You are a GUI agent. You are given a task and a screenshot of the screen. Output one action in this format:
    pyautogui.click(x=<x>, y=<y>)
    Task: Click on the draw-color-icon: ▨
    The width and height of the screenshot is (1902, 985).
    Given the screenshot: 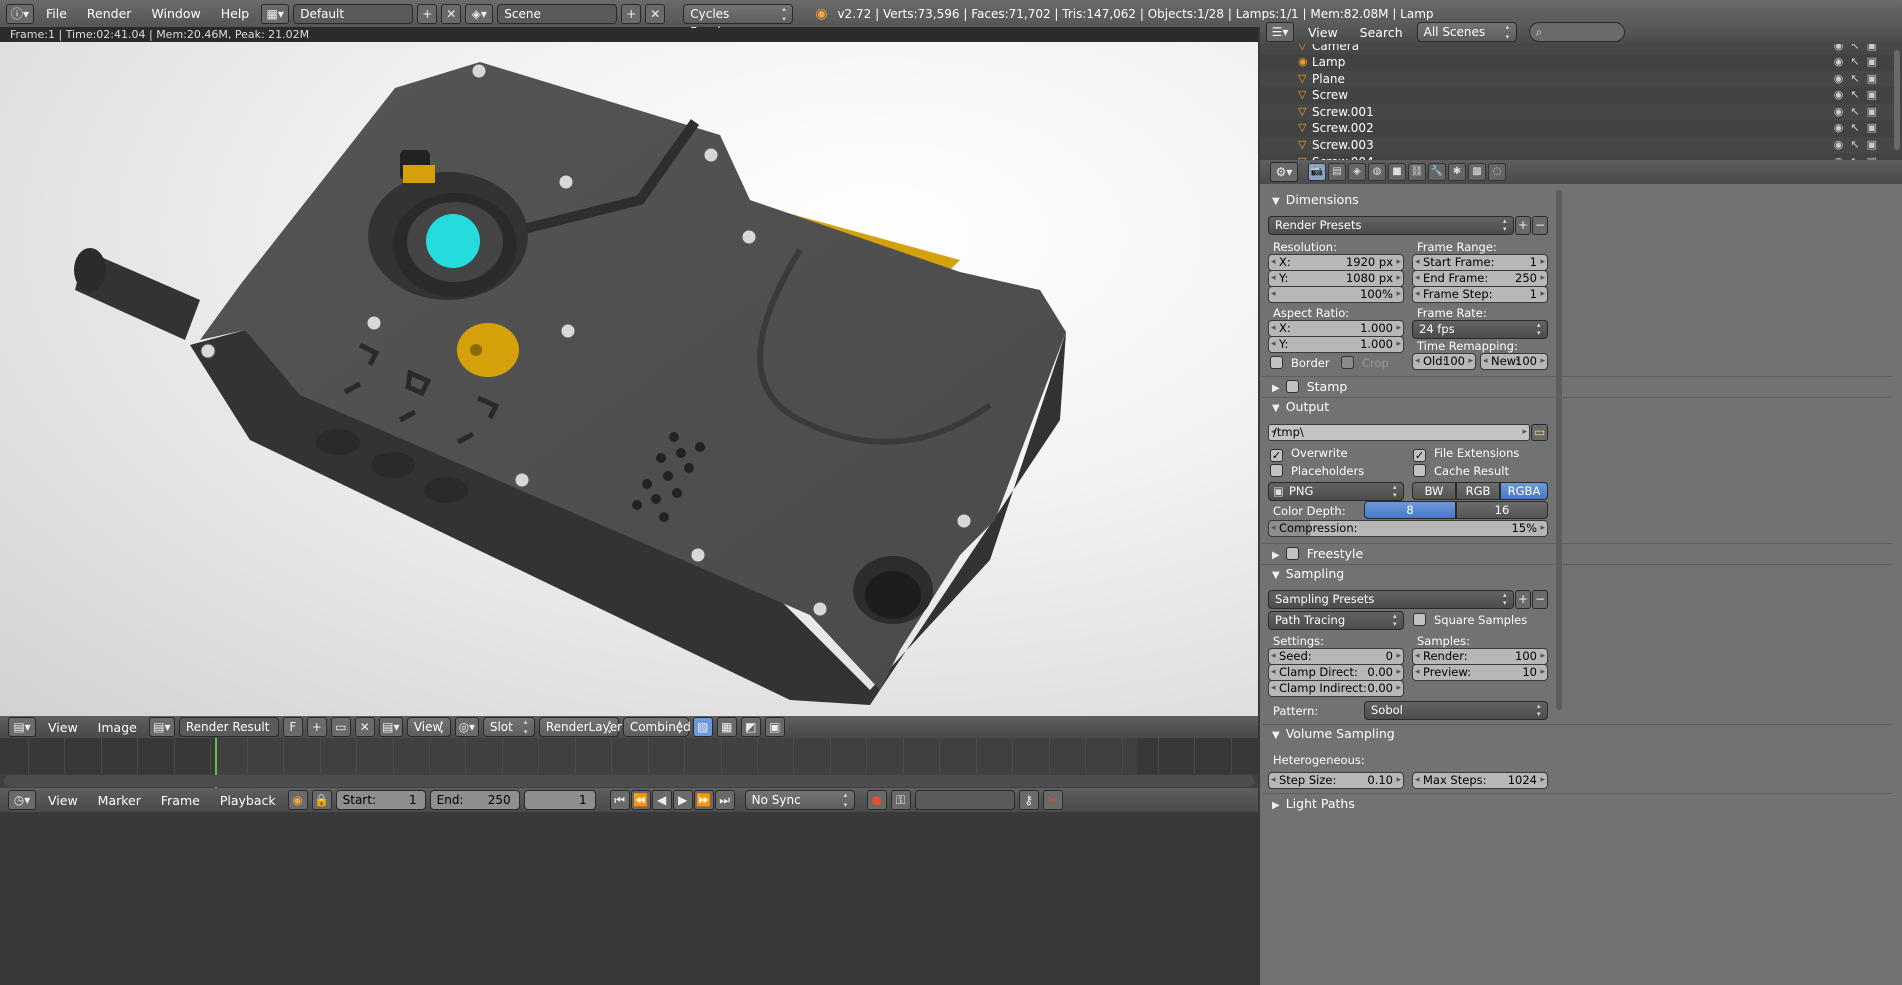 What is the action you would take?
    pyautogui.click(x=702, y=727)
    